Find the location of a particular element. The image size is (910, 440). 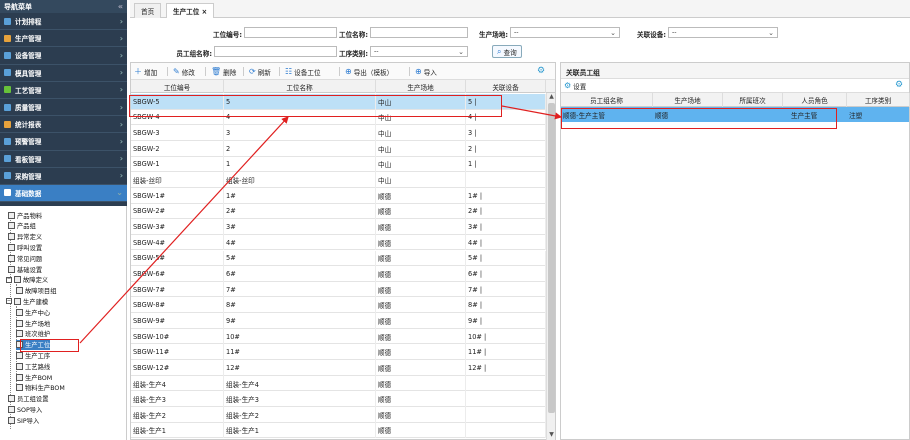

tree-item: 生产中心 is located at coordinates (33, 312).